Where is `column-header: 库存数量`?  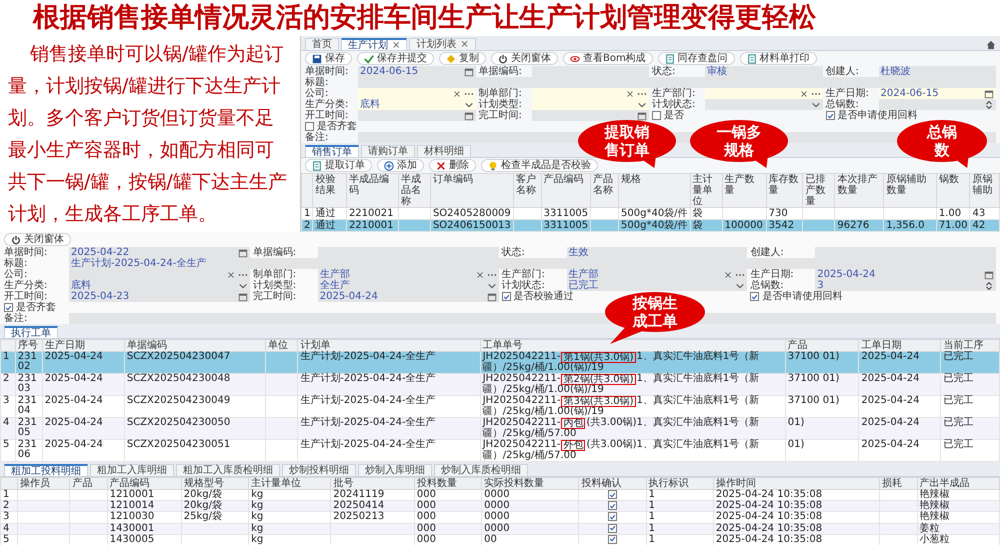
column-header: 库存数量 is located at coordinates (784, 191).